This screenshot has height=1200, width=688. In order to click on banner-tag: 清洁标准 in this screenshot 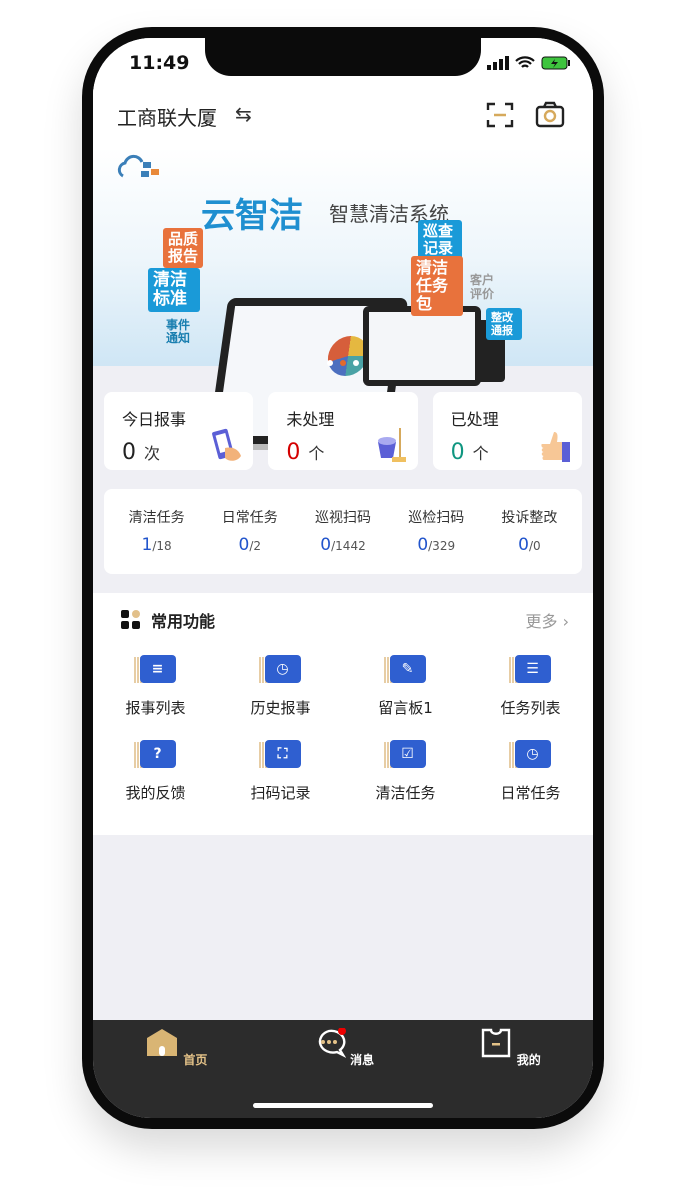, I will do `click(174, 290)`.